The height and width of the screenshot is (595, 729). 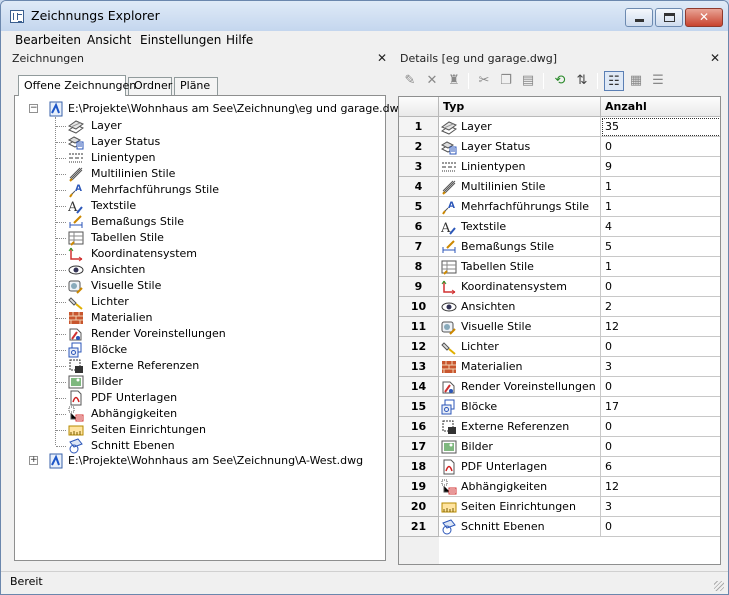 I want to click on type-cell: Schnitt Ebenen, so click(x=520, y=527).